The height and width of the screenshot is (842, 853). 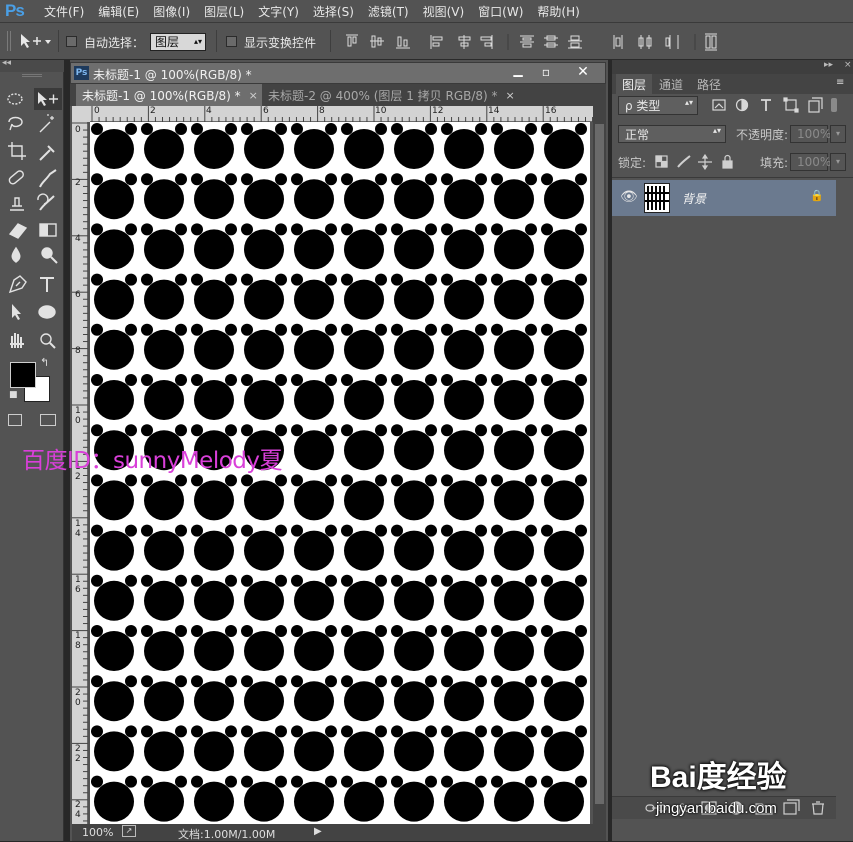 What do you see at coordinates (44, 362) in the screenshot?
I see `swap-colors-icon: ↰` at bounding box center [44, 362].